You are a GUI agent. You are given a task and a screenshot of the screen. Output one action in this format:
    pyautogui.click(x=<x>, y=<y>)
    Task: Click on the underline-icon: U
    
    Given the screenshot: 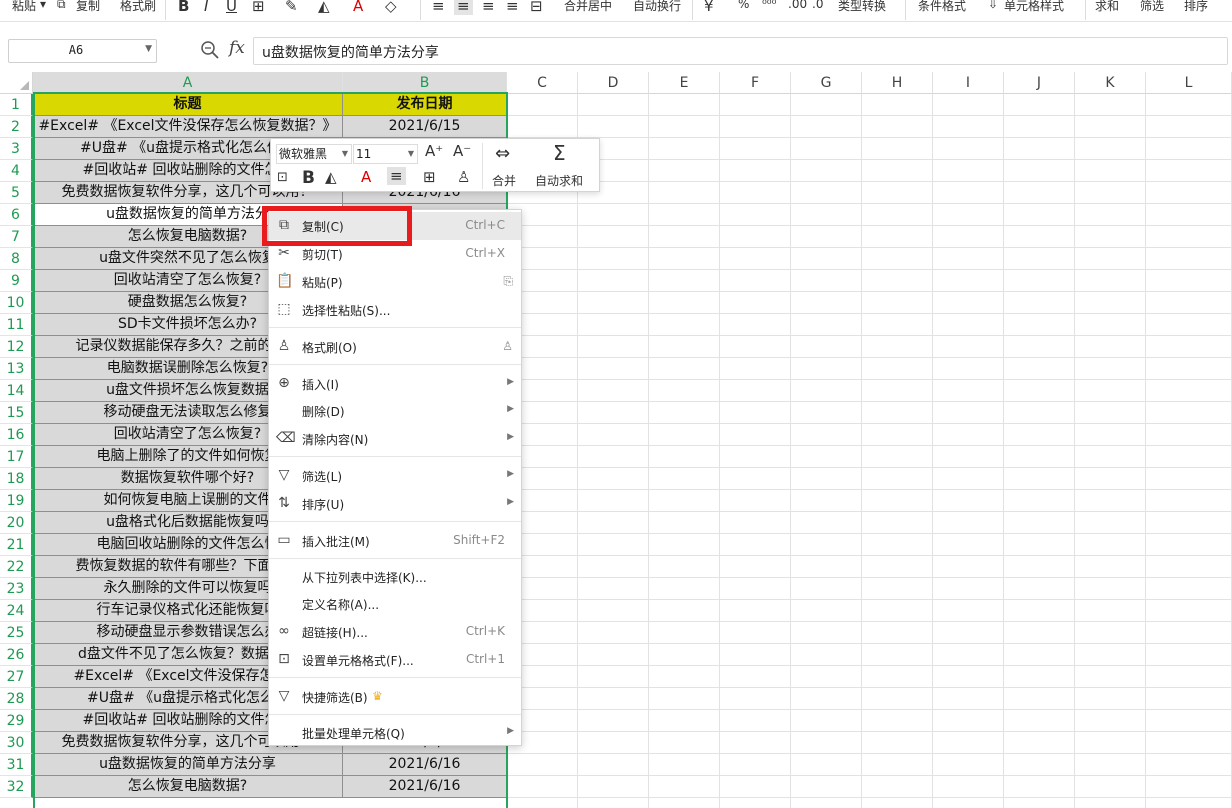 What is the action you would take?
    pyautogui.click(x=231, y=7)
    